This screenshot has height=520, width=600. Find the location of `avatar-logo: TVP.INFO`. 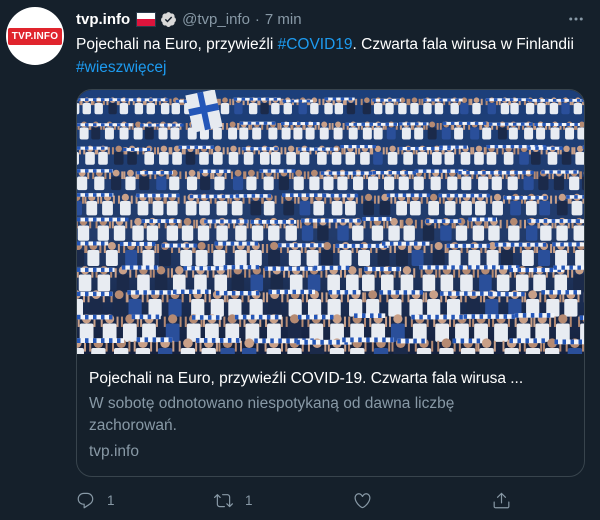

avatar-logo: TVP.INFO is located at coordinates (35, 36).